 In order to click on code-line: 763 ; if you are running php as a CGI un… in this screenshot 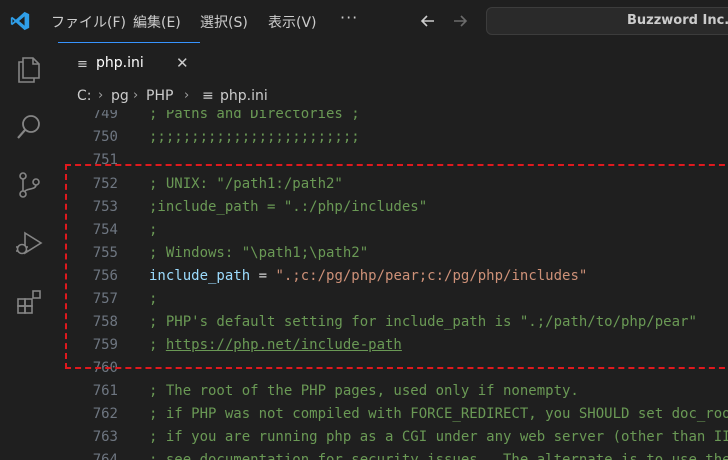, I will do `click(393, 437)`.